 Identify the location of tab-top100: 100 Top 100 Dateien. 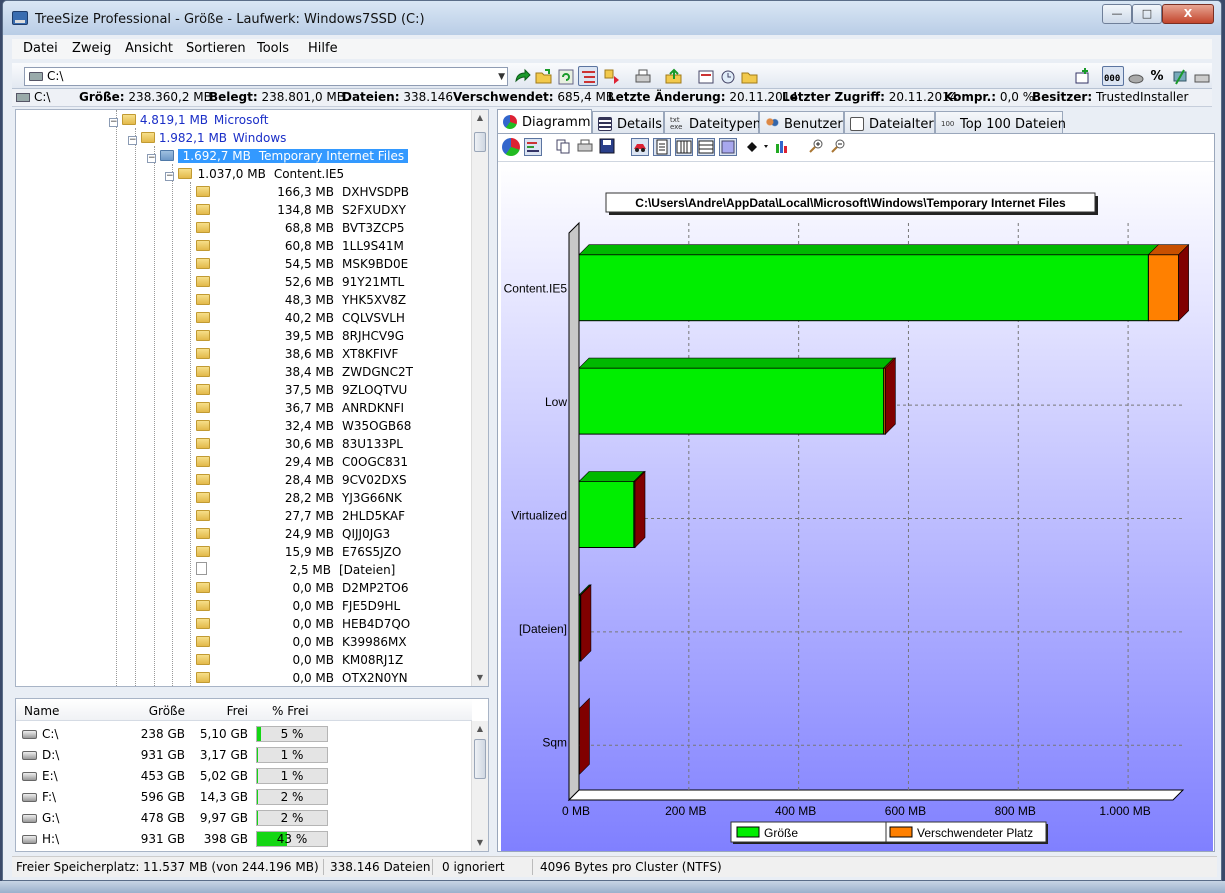
(1000, 122).